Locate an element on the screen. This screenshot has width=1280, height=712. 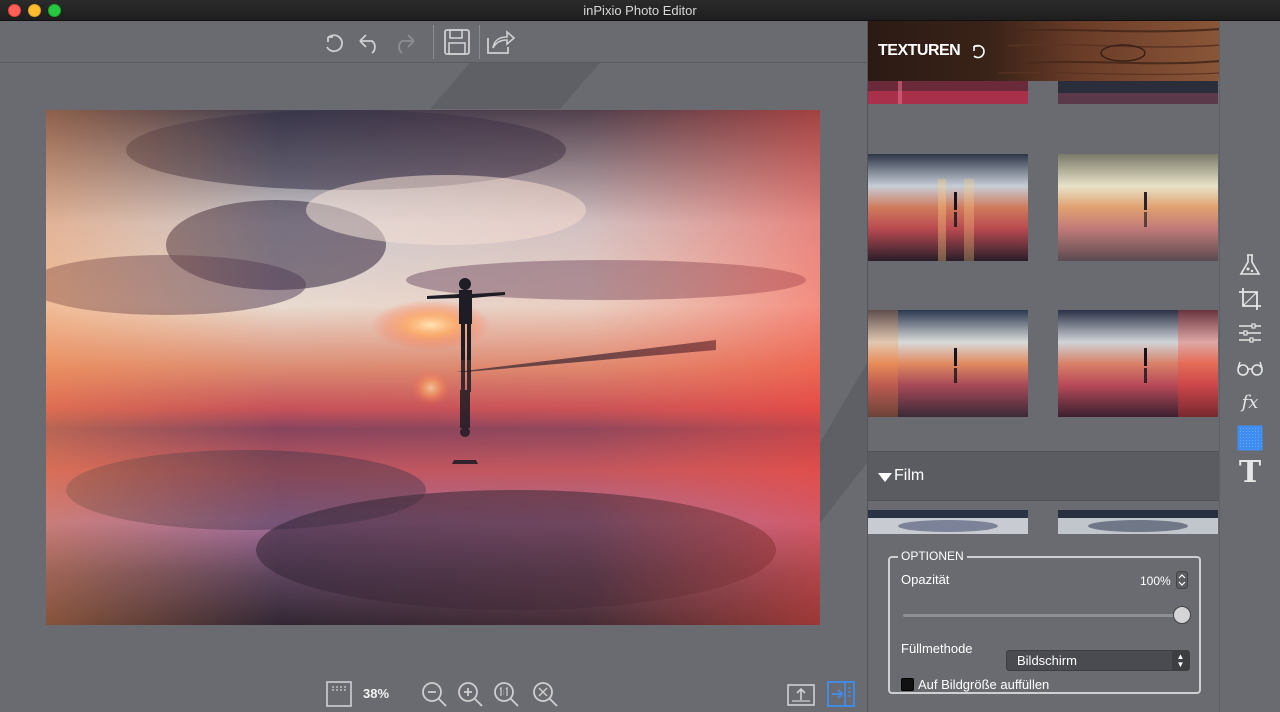
actual-size-button is located at coordinates (506, 694).